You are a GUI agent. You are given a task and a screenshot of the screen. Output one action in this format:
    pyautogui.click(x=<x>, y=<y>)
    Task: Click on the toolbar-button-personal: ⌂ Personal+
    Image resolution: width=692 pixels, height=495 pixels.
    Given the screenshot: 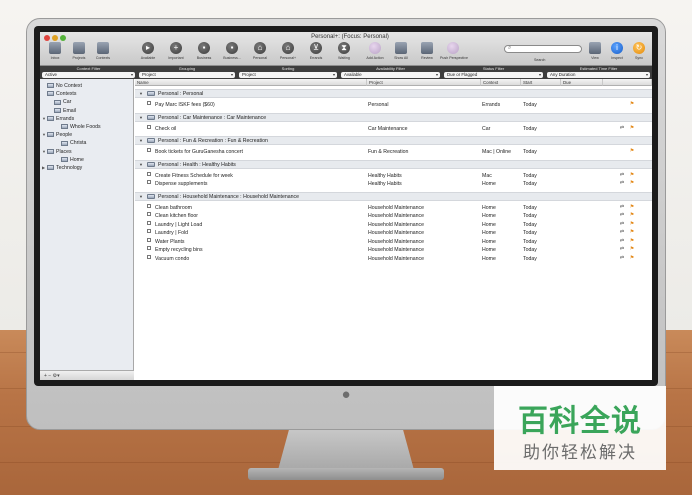 What is the action you would take?
    pyautogui.click(x=288, y=53)
    